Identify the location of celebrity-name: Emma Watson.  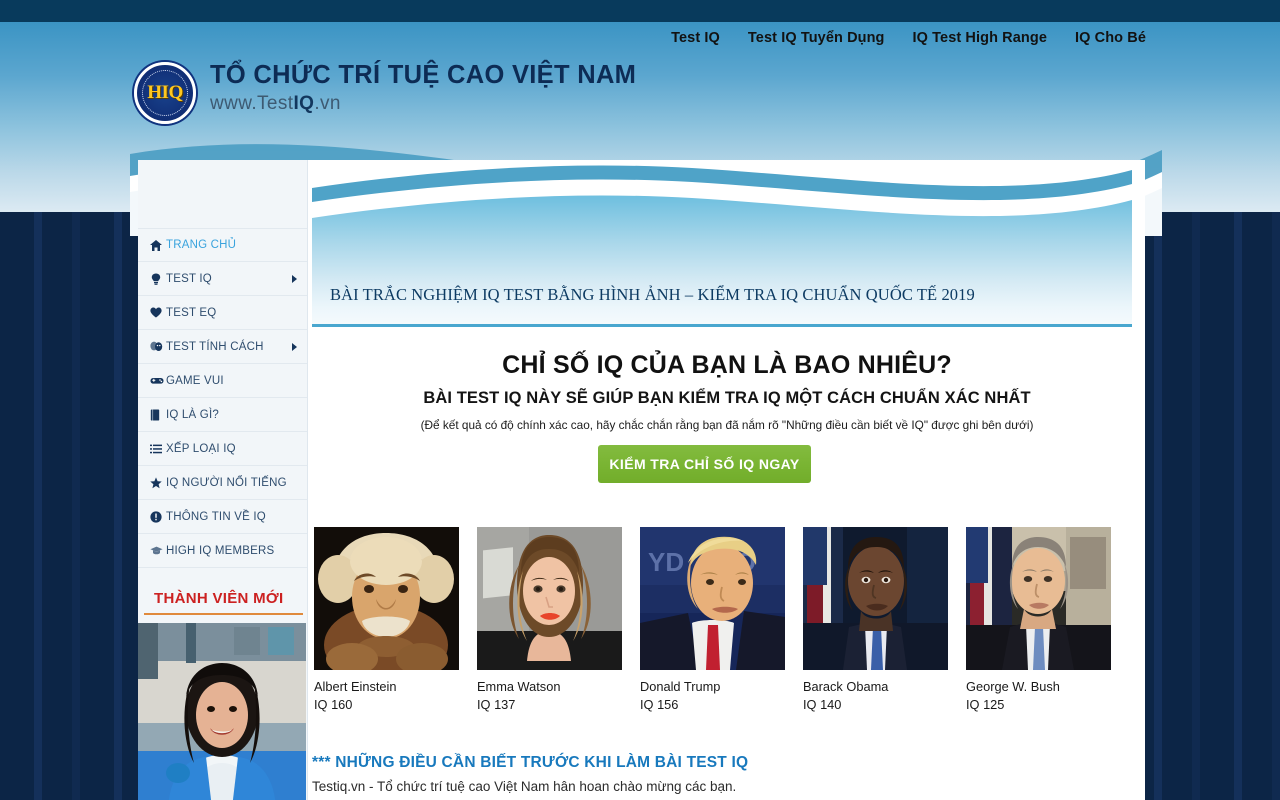
(519, 686).